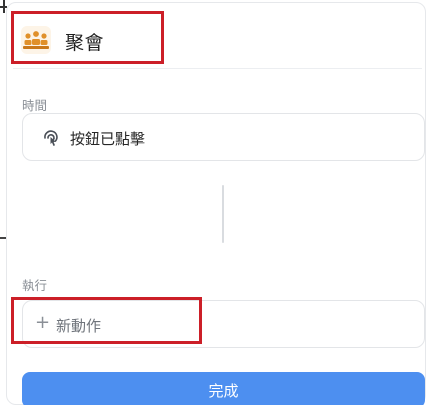 The height and width of the screenshot is (405, 427). I want to click on plus-icon: +, so click(43, 322).